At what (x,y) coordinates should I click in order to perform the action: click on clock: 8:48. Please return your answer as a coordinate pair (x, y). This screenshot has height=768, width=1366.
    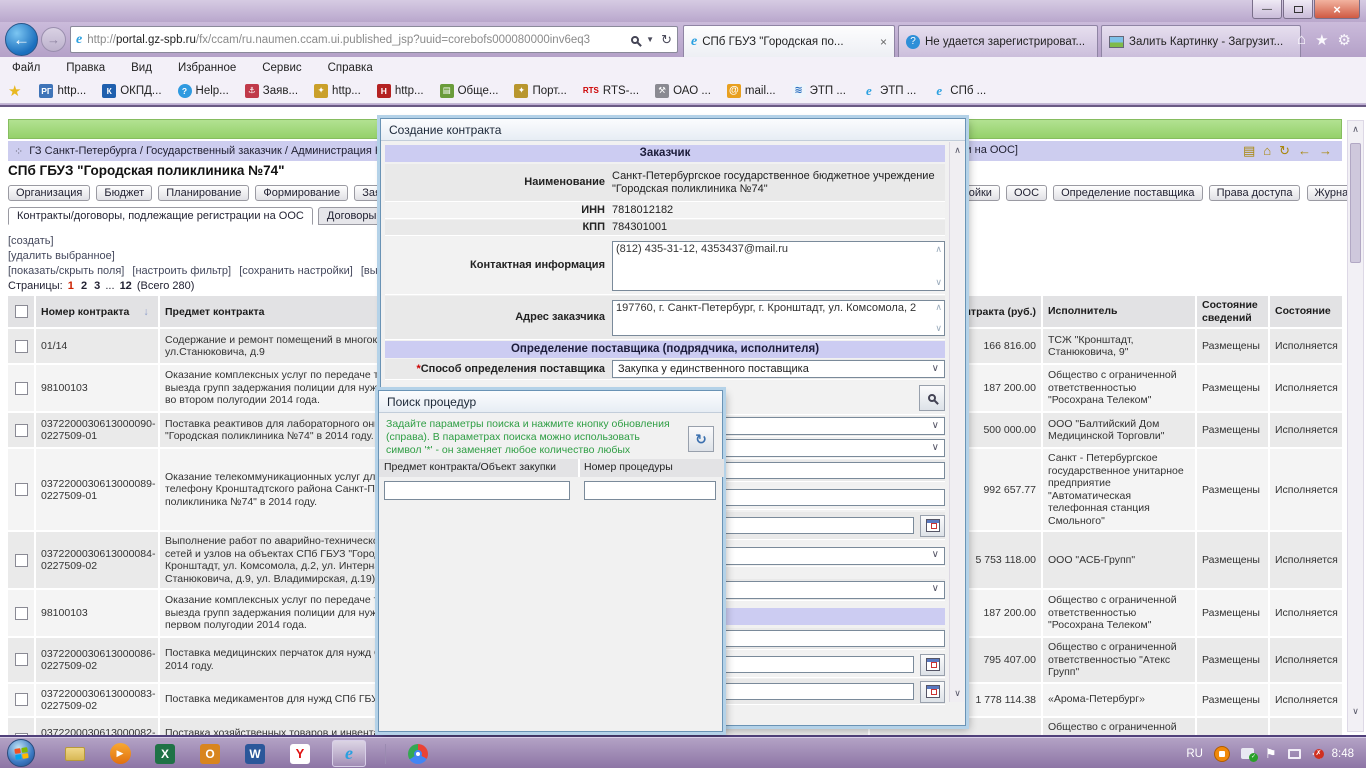
    Looking at the image, I should click on (1343, 754).